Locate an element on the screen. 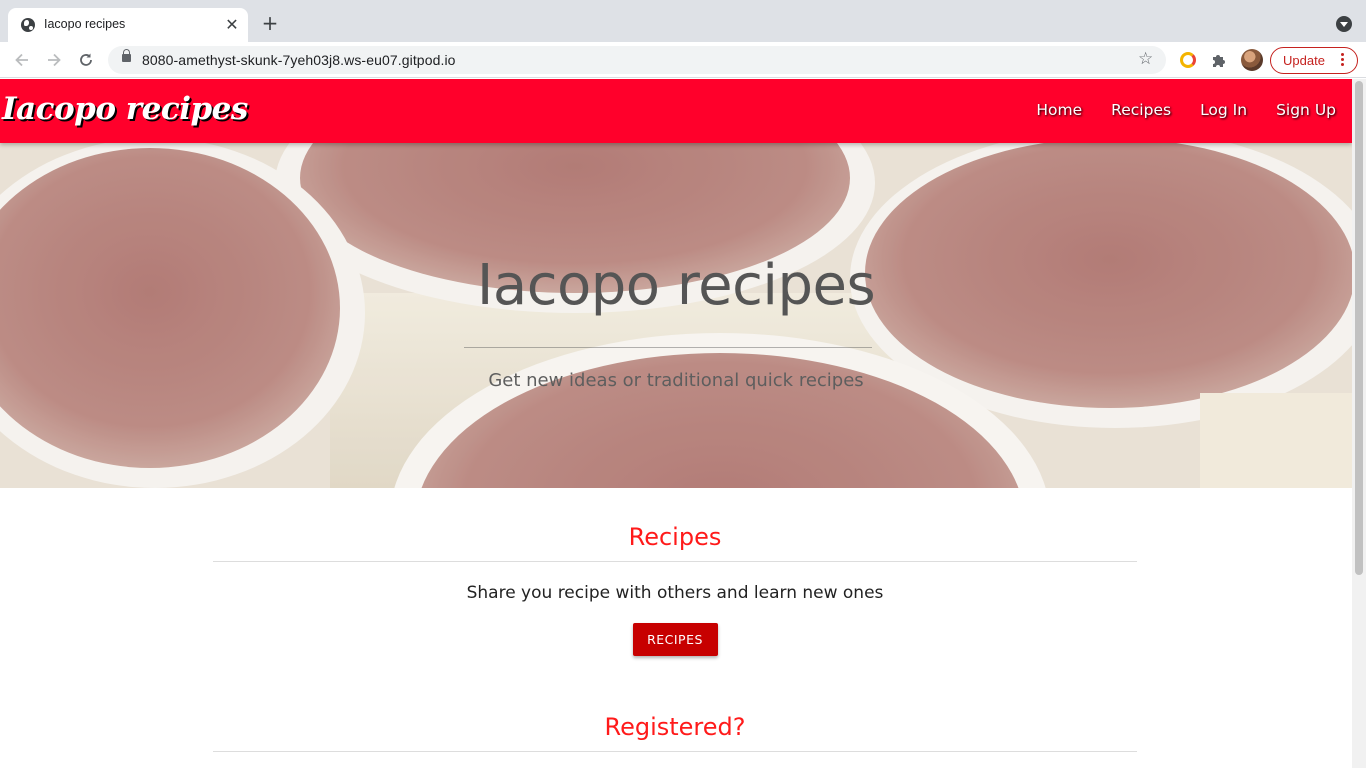  section-title: Registered? is located at coordinates (675, 727).